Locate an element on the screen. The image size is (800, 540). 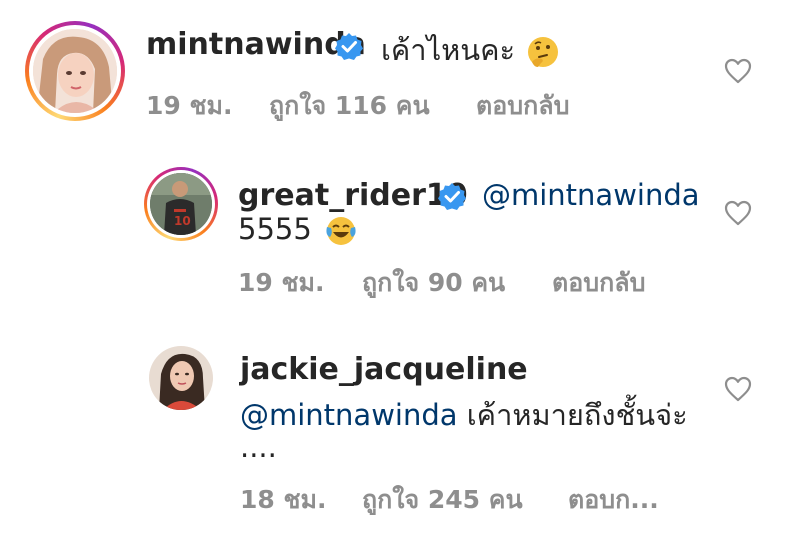
comment-text: เค้าไหนคะ is located at coordinates (470, 50).